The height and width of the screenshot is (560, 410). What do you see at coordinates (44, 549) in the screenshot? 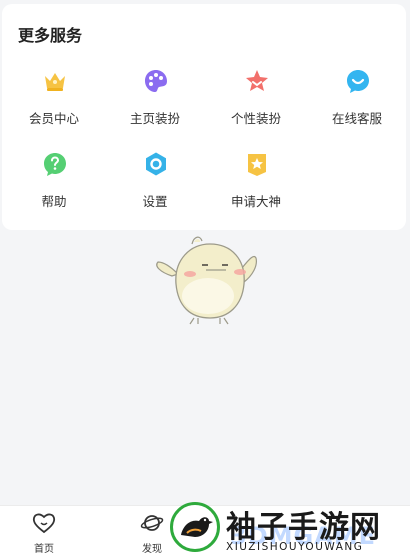
I see `tab-label: 首页` at bounding box center [44, 549].